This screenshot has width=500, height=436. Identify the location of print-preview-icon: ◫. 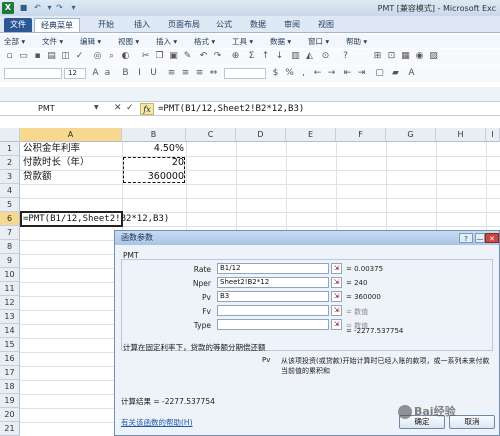
(65, 56).